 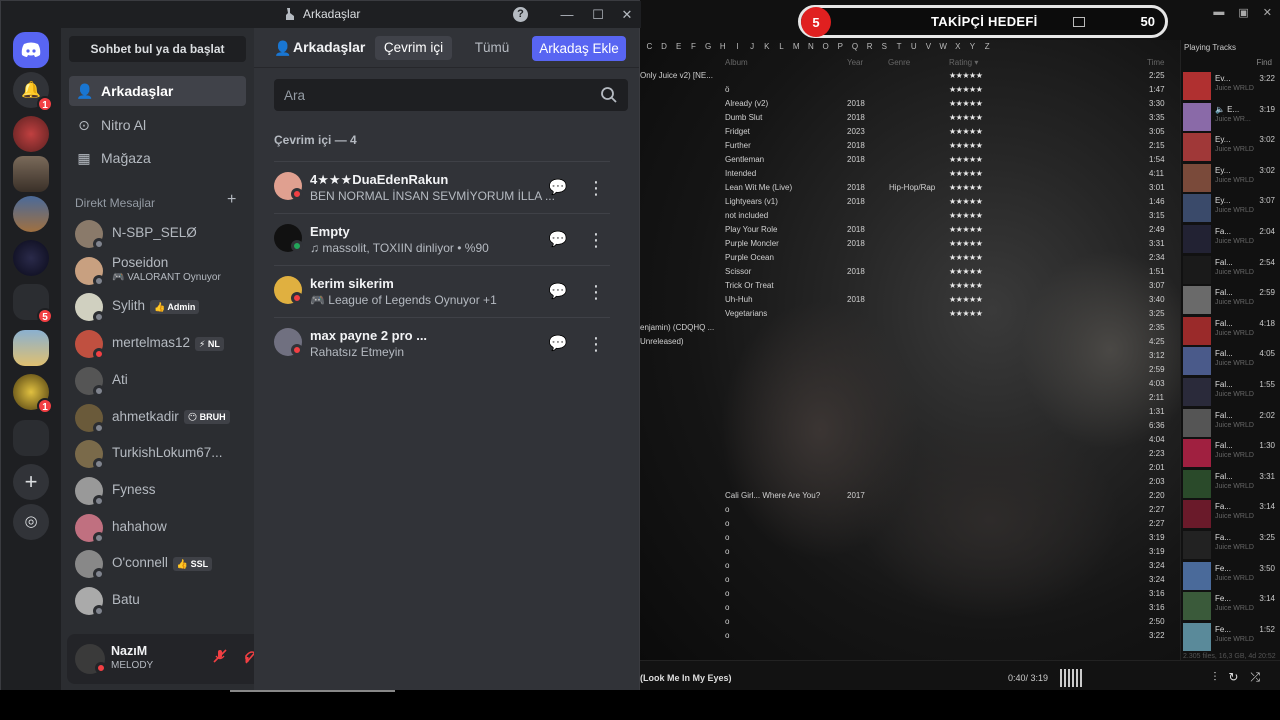 I want to click on dm-item: Ati, so click(x=157, y=383).